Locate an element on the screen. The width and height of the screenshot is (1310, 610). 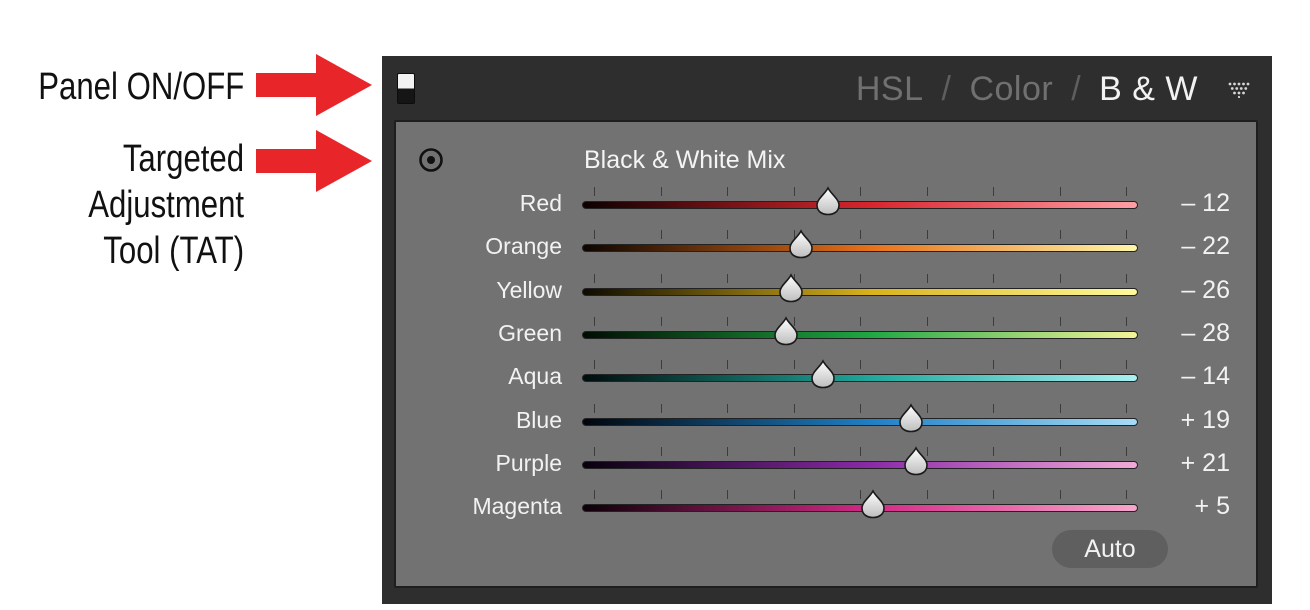
slider-label: Blue is located at coordinates (538, 419).